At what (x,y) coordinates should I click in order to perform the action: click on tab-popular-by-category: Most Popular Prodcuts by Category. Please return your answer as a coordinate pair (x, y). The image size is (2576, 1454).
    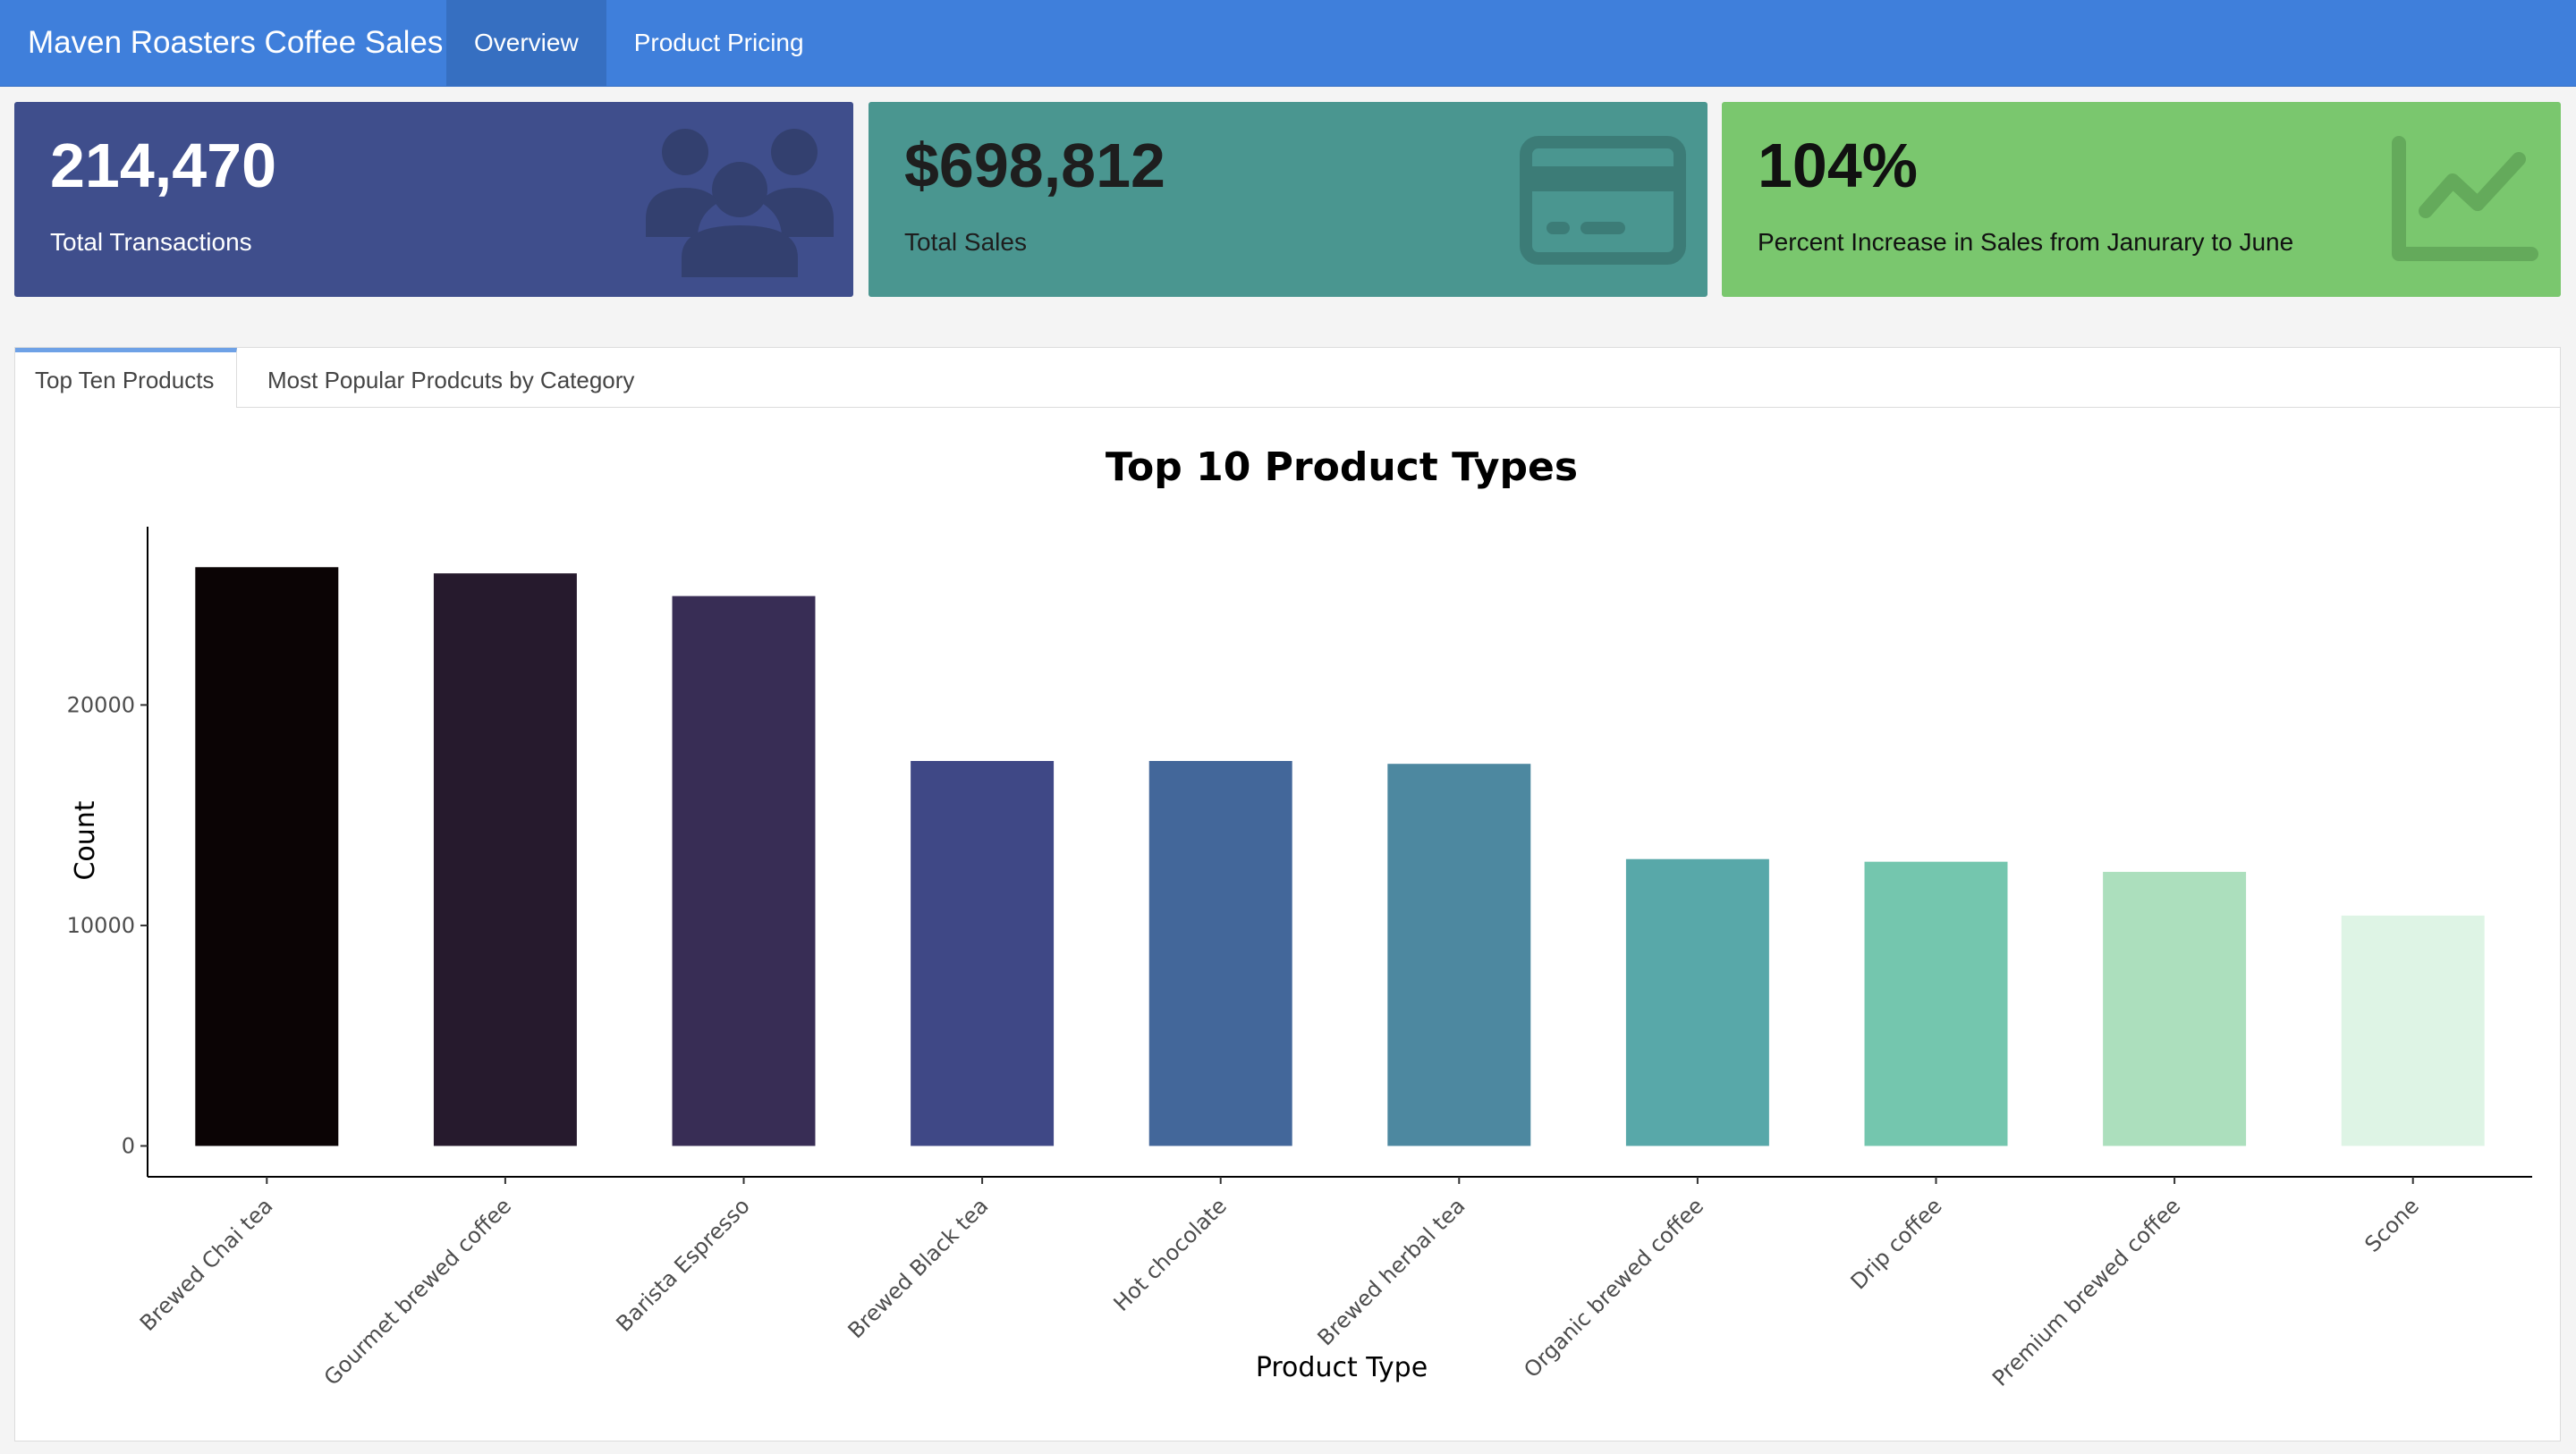
    Looking at the image, I should click on (451, 378).